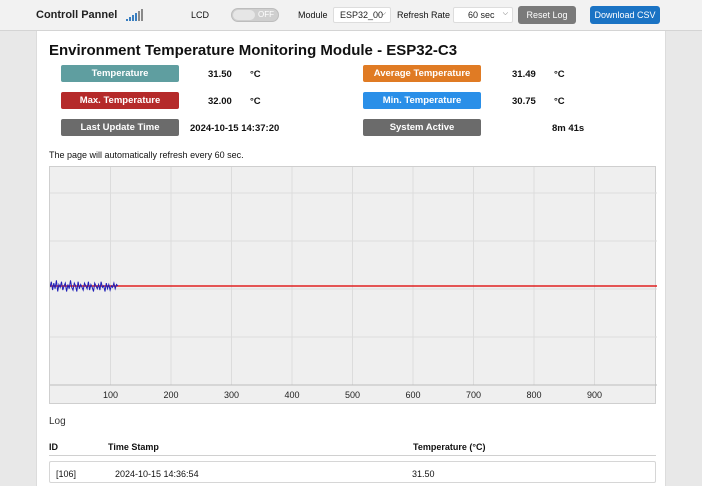 This screenshot has height=486, width=702. I want to click on module-select-value: ESP32_00, so click(362, 15).